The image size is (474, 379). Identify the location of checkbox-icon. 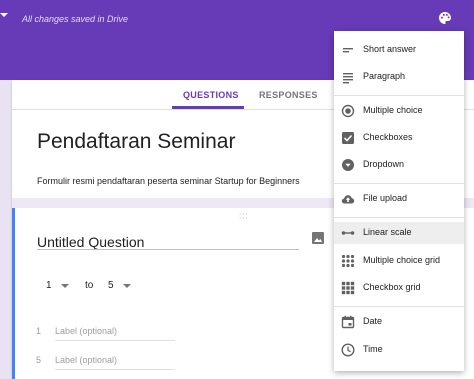
(348, 138).